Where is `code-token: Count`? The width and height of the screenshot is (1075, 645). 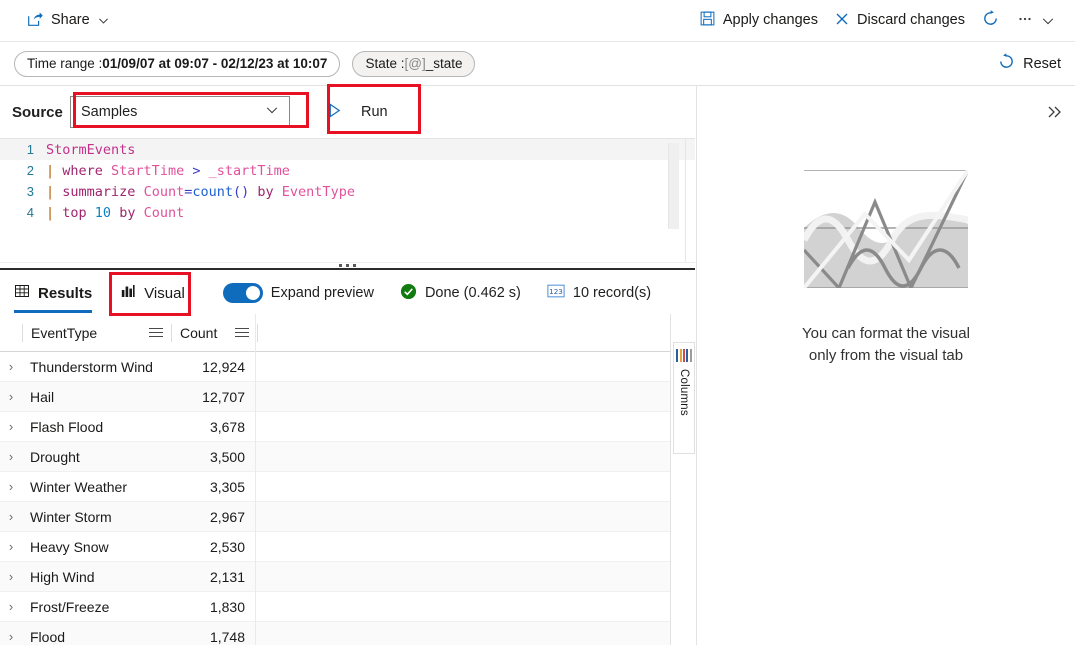 code-token: Count is located at coordinates (164, 191).